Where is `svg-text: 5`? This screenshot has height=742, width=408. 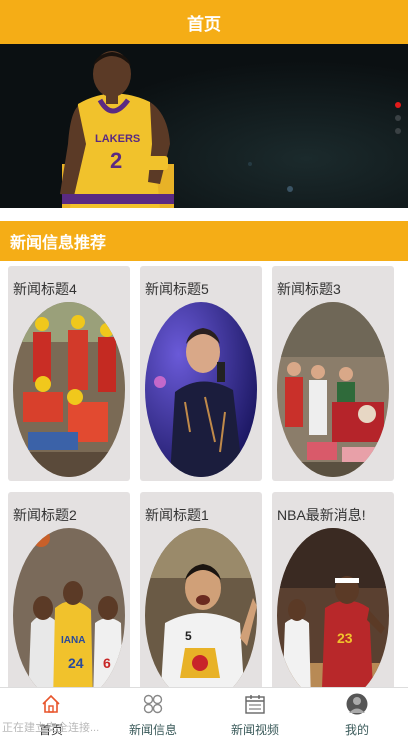 svg-text: 5 is located at coordinates (188, 636).